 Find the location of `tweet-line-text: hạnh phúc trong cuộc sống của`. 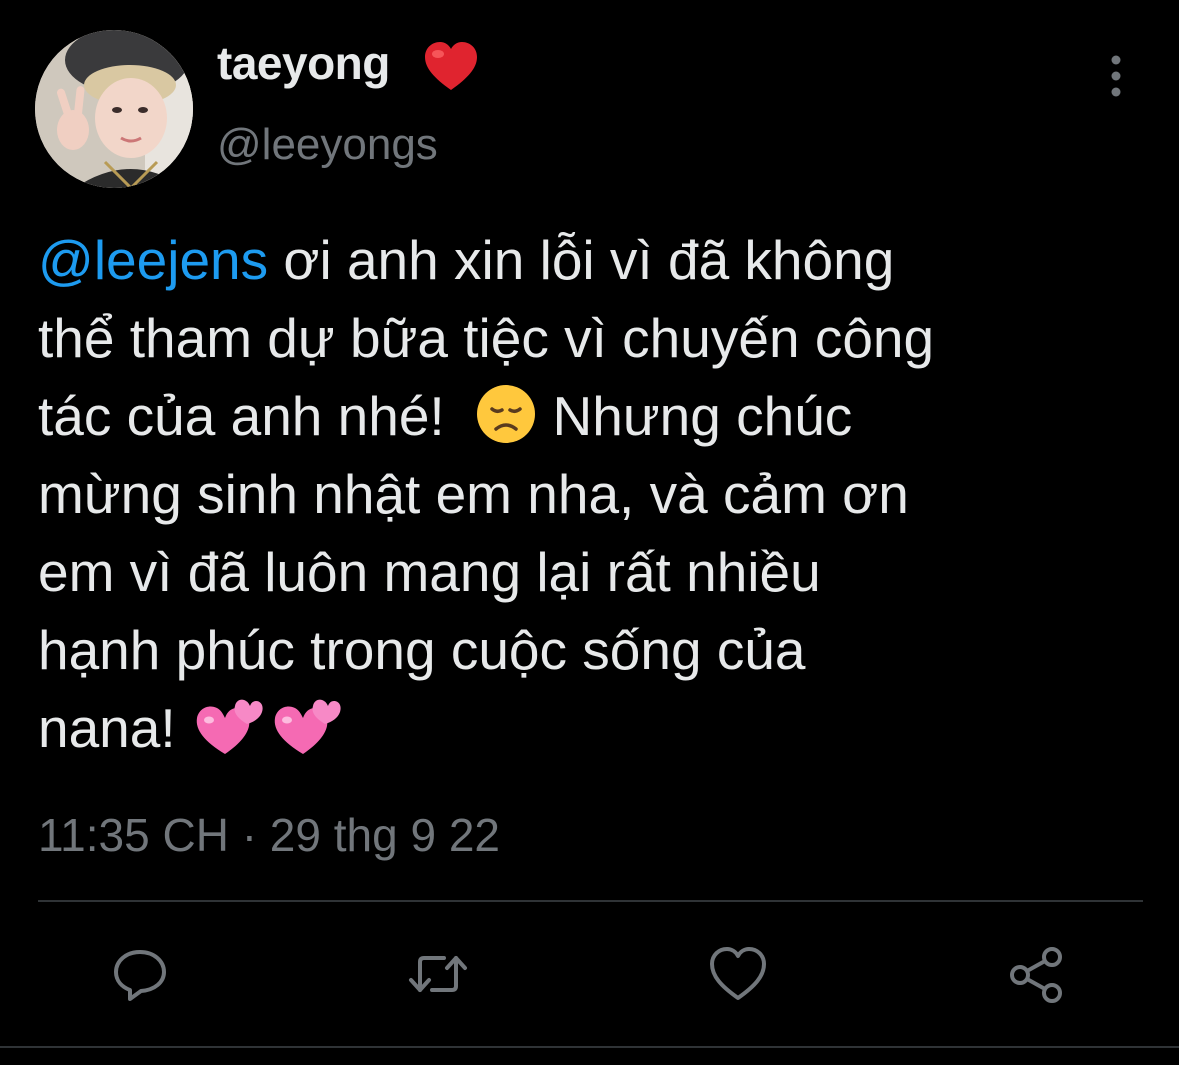

tweet-line-text: hạnh phúc trong cuộc sống của is located at coordinates (422, 650).